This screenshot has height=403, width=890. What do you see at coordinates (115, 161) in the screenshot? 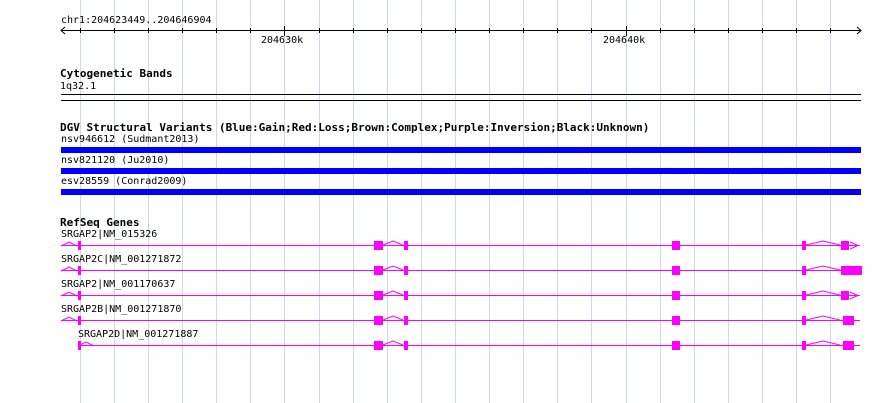
I see `dgv-feature-label: nsv821120 (Ju2010)` at bounding box center [115, 161].